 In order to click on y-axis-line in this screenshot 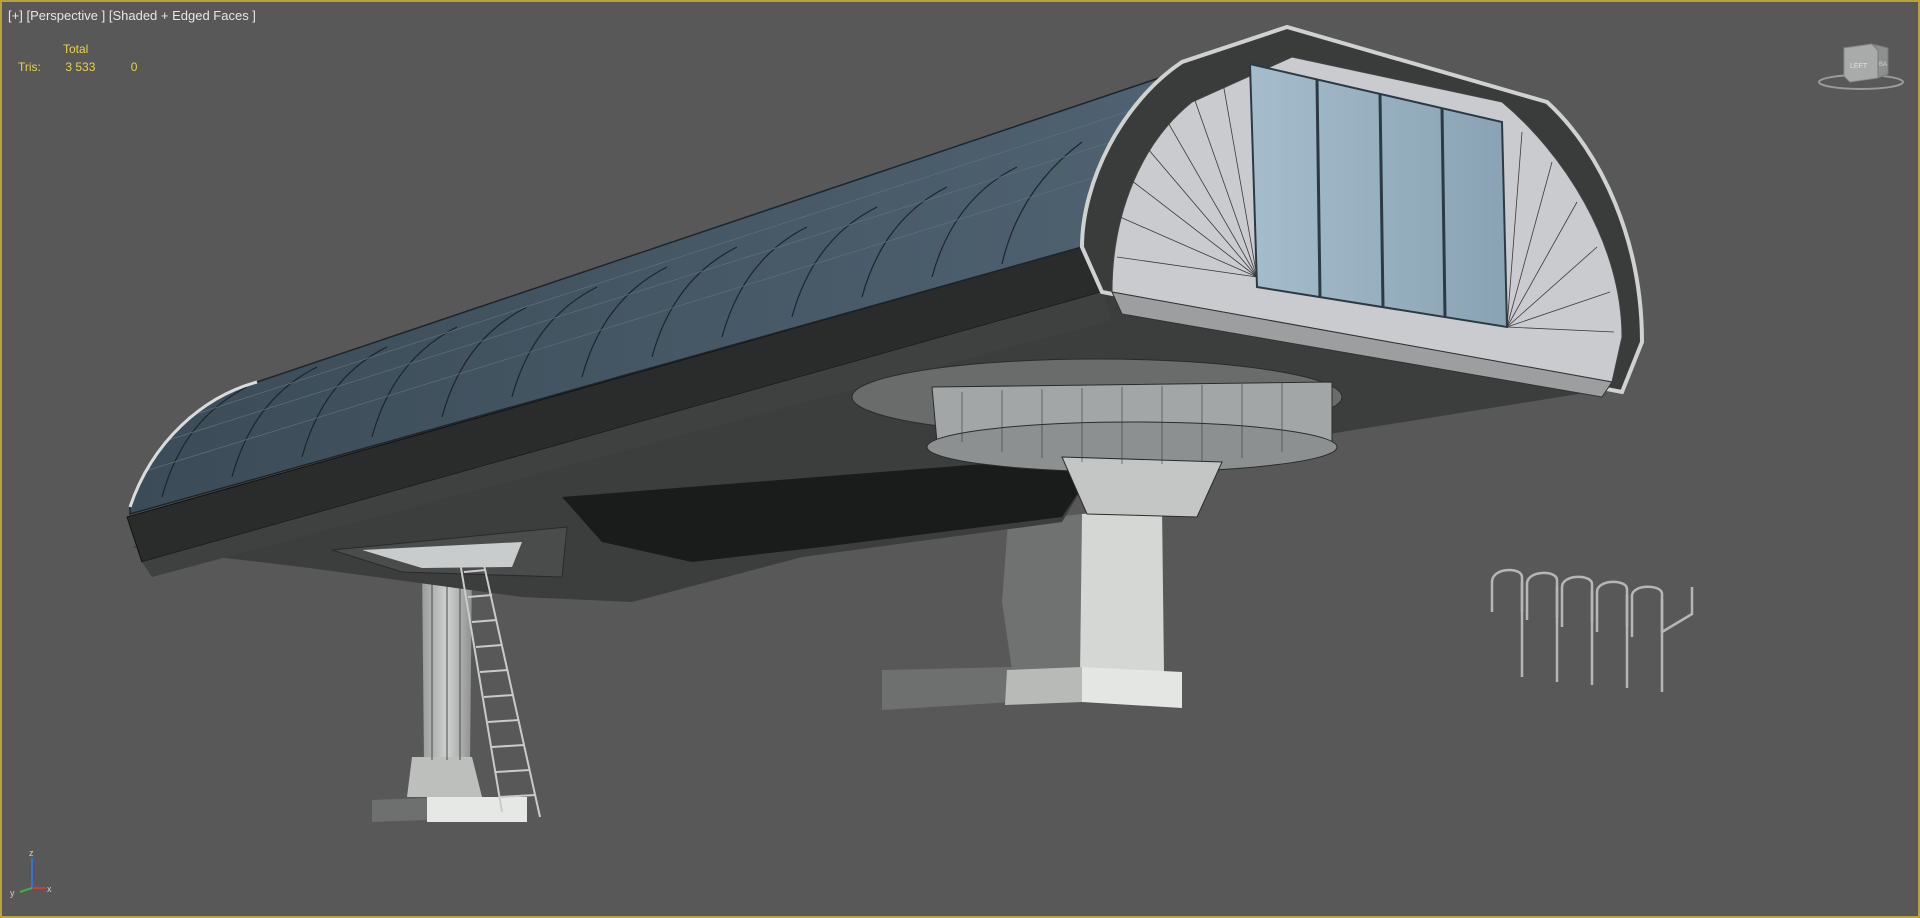, I will do `click(26, 890)`.